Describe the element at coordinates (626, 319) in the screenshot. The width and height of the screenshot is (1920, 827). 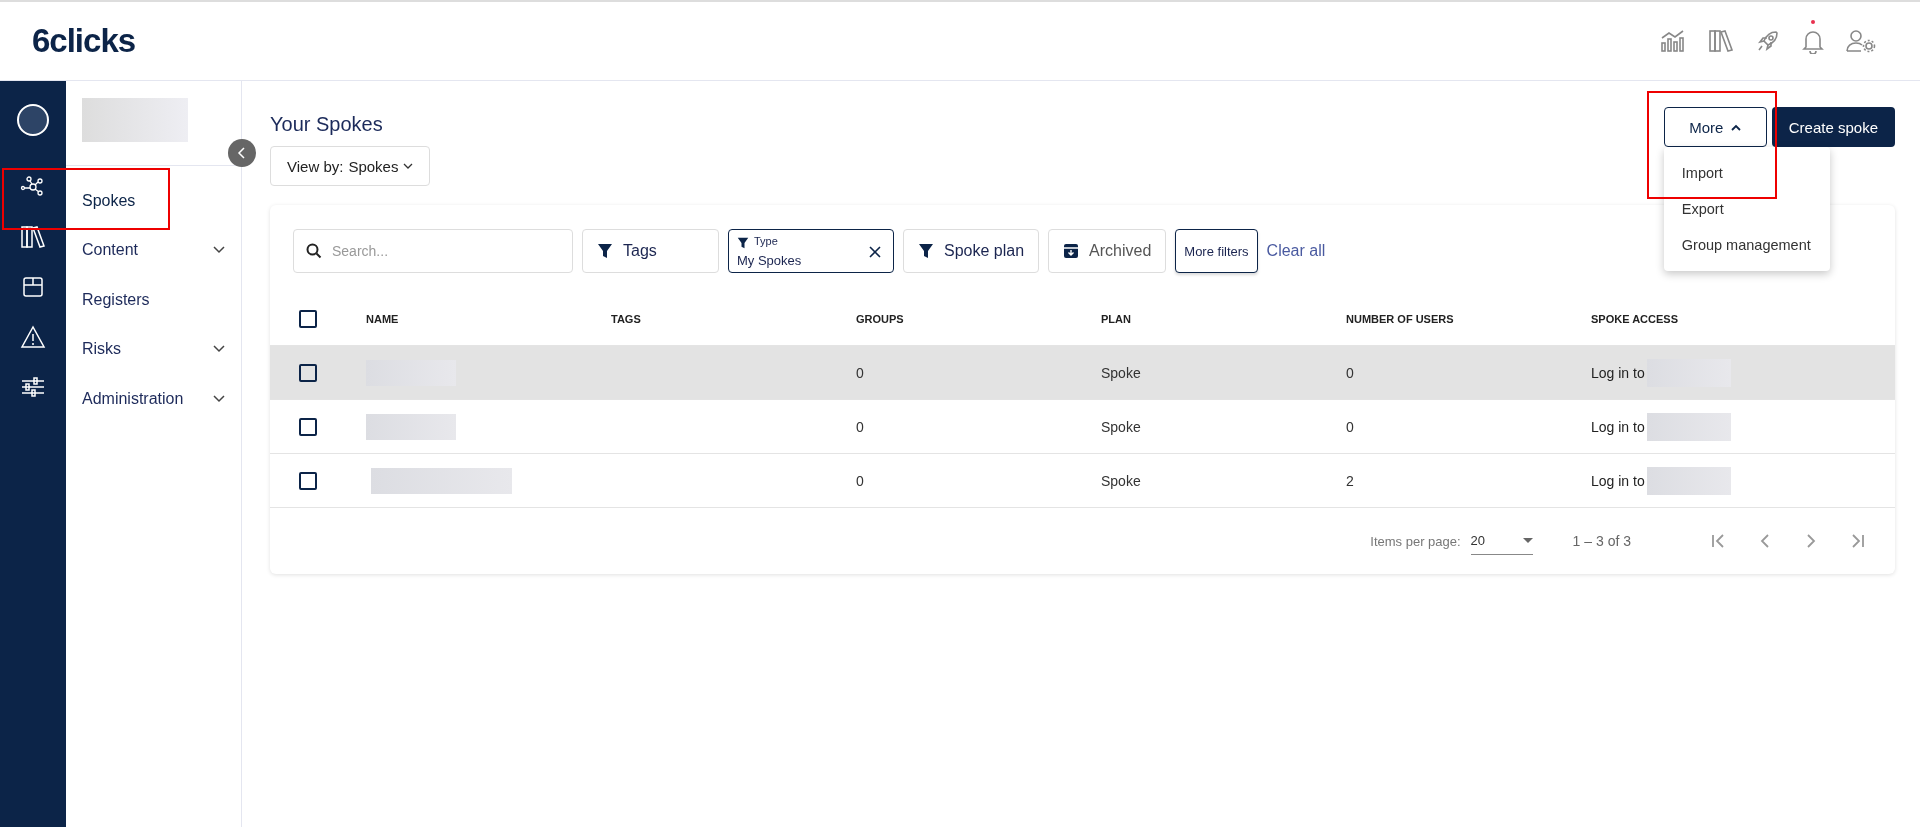
I see `column-header: TAGS` at that location.